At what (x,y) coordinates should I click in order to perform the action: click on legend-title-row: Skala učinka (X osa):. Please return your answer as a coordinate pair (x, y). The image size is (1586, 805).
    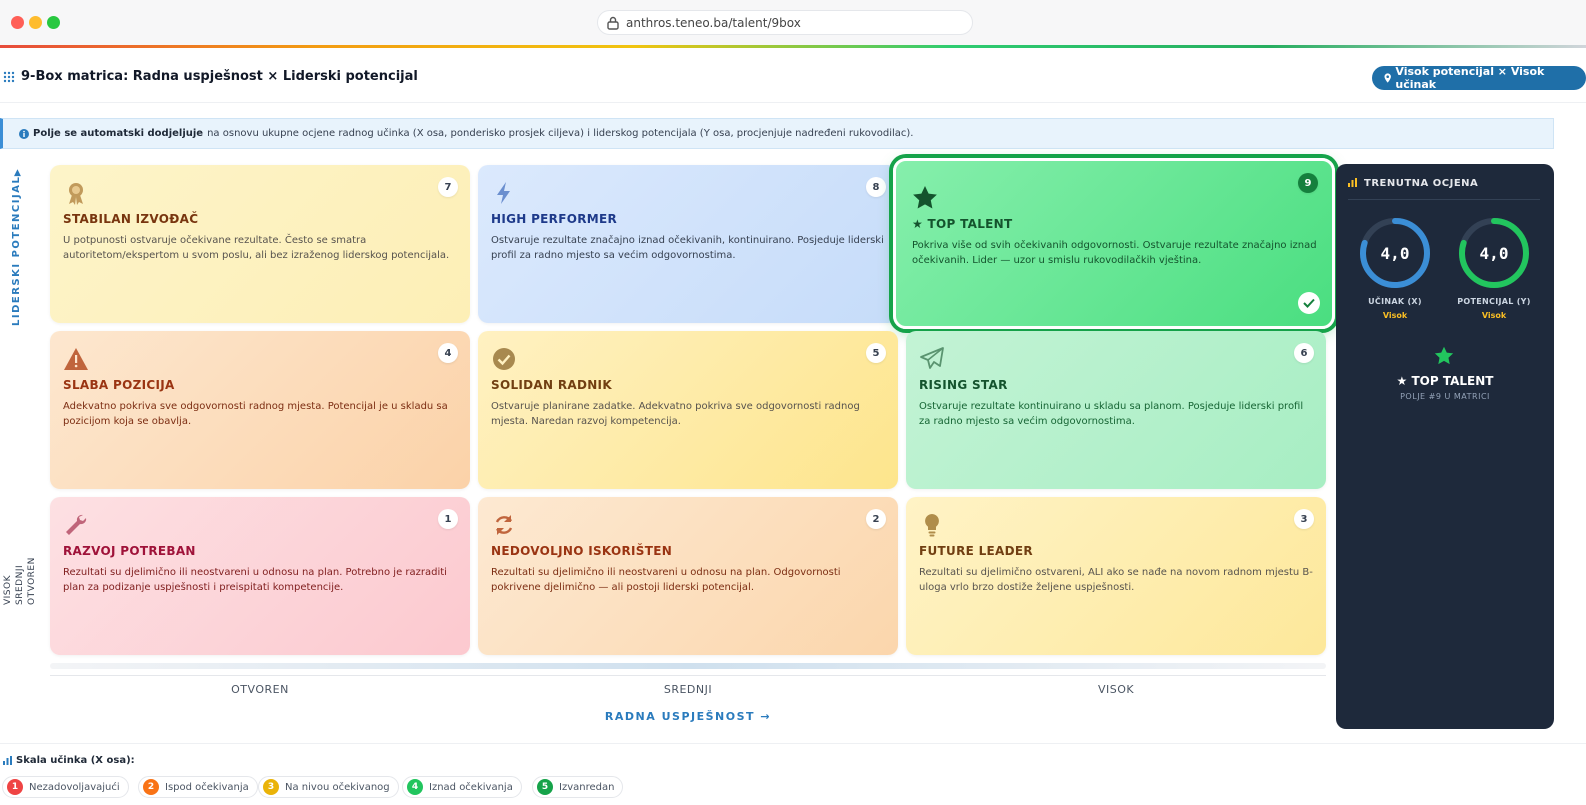
    Looking at the image, I should click on (69, 760).